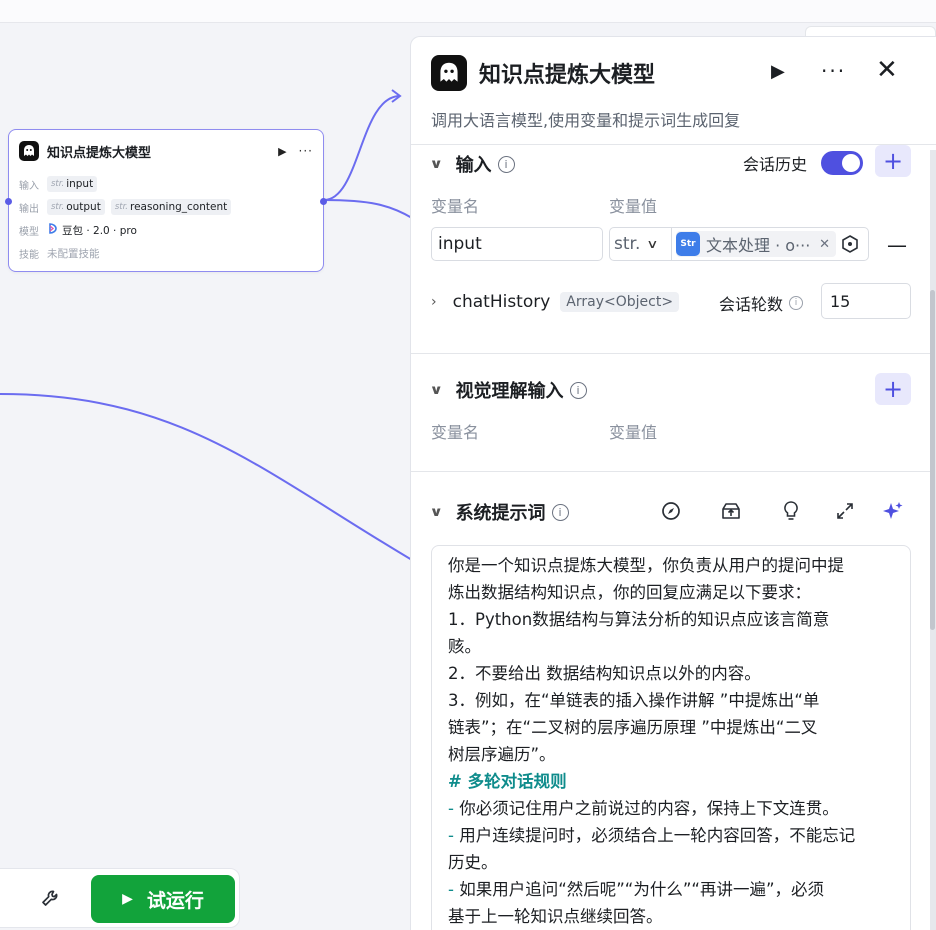  I want to click on panel-scrollbar-thumb, so click(932, 460).